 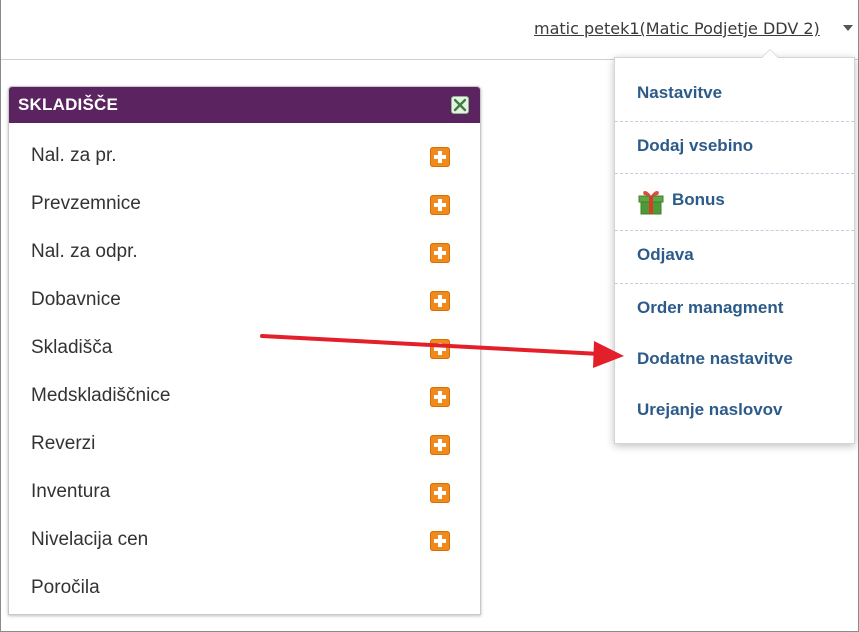 I want to click on list-item-skladisca: Skladišča, so click(x=244, y=349).